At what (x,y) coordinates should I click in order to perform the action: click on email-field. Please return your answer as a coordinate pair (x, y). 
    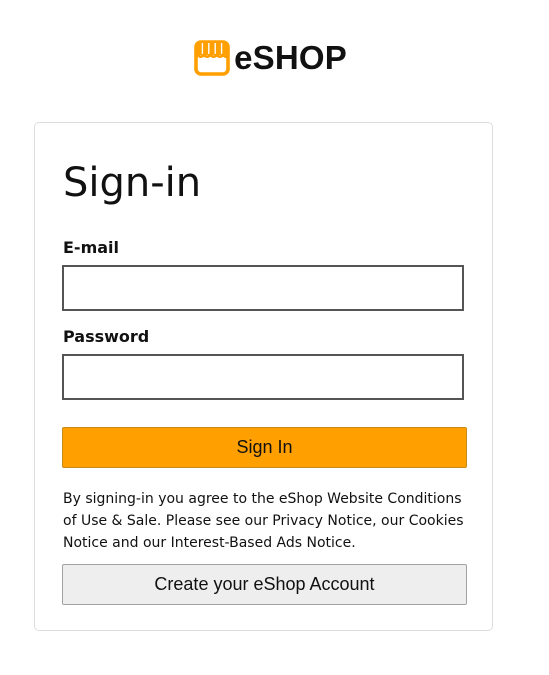
    Looking at the image, I should click on (263, 288).